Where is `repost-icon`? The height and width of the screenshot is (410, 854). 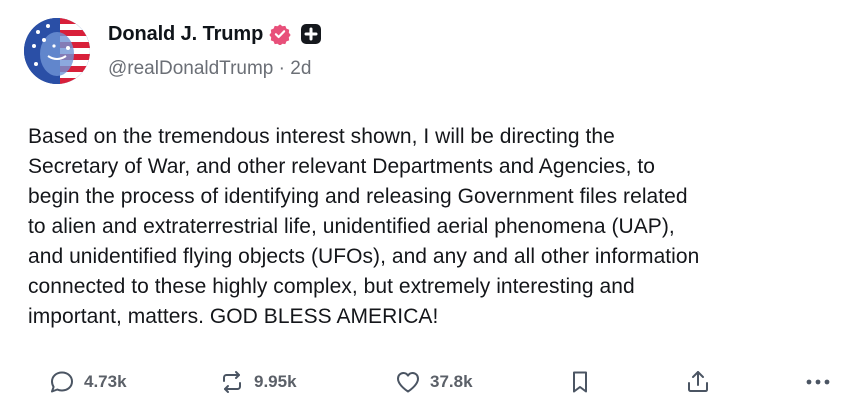
repost-icon is located at coordinates (232, 382).